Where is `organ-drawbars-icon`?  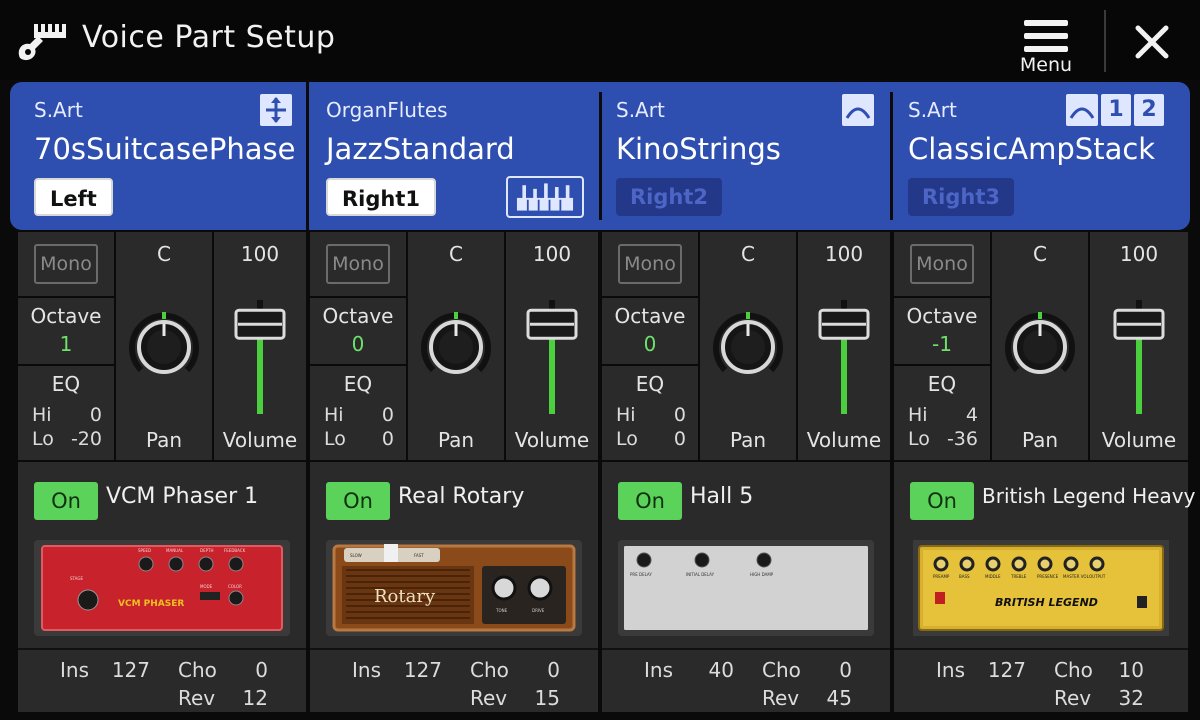 organ-drawbars-icon is located at coordinates (545, 197).